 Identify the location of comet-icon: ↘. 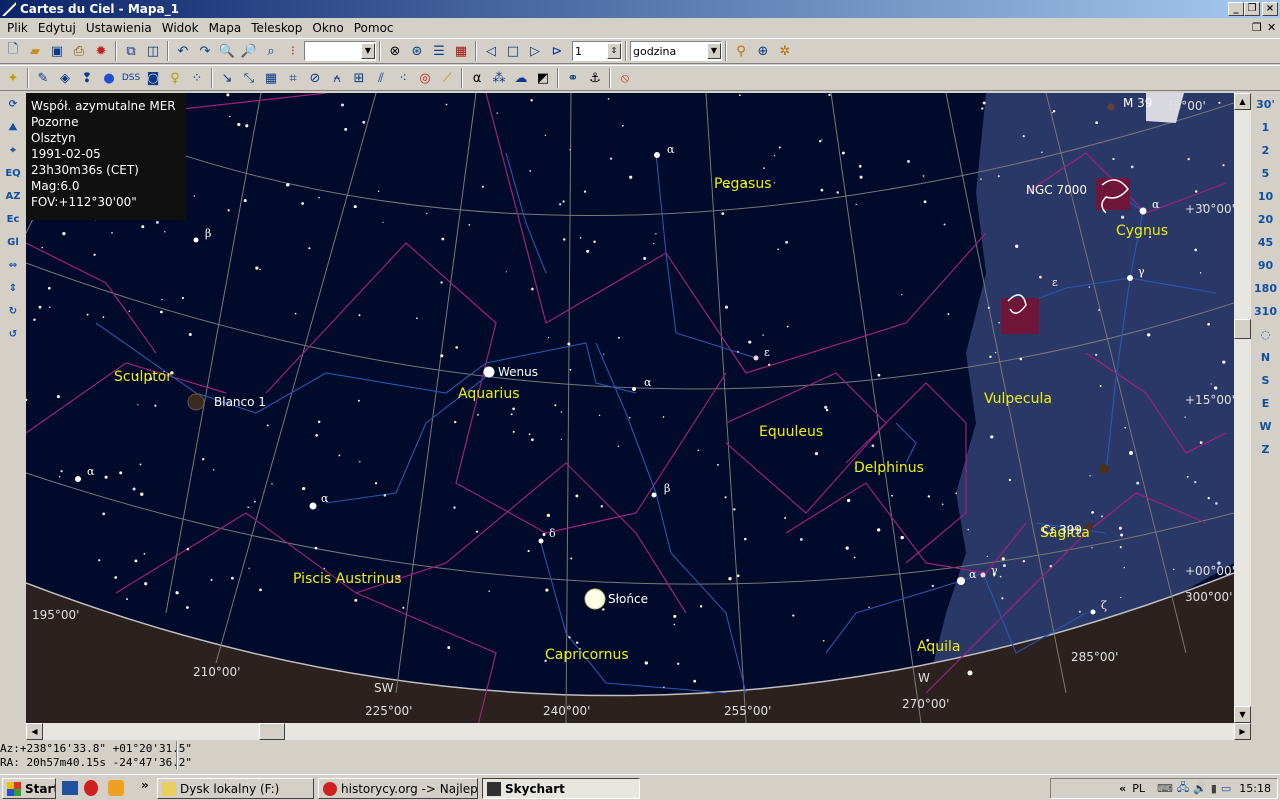
(227, 78).